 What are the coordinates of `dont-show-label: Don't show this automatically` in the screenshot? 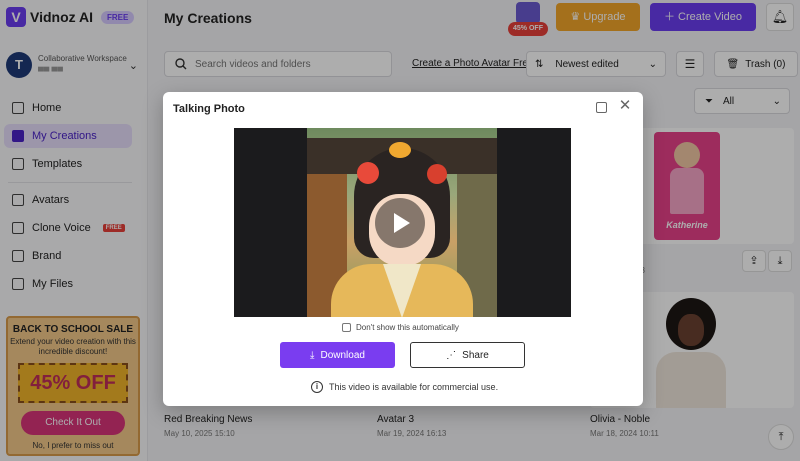 It's located at (407, 327).